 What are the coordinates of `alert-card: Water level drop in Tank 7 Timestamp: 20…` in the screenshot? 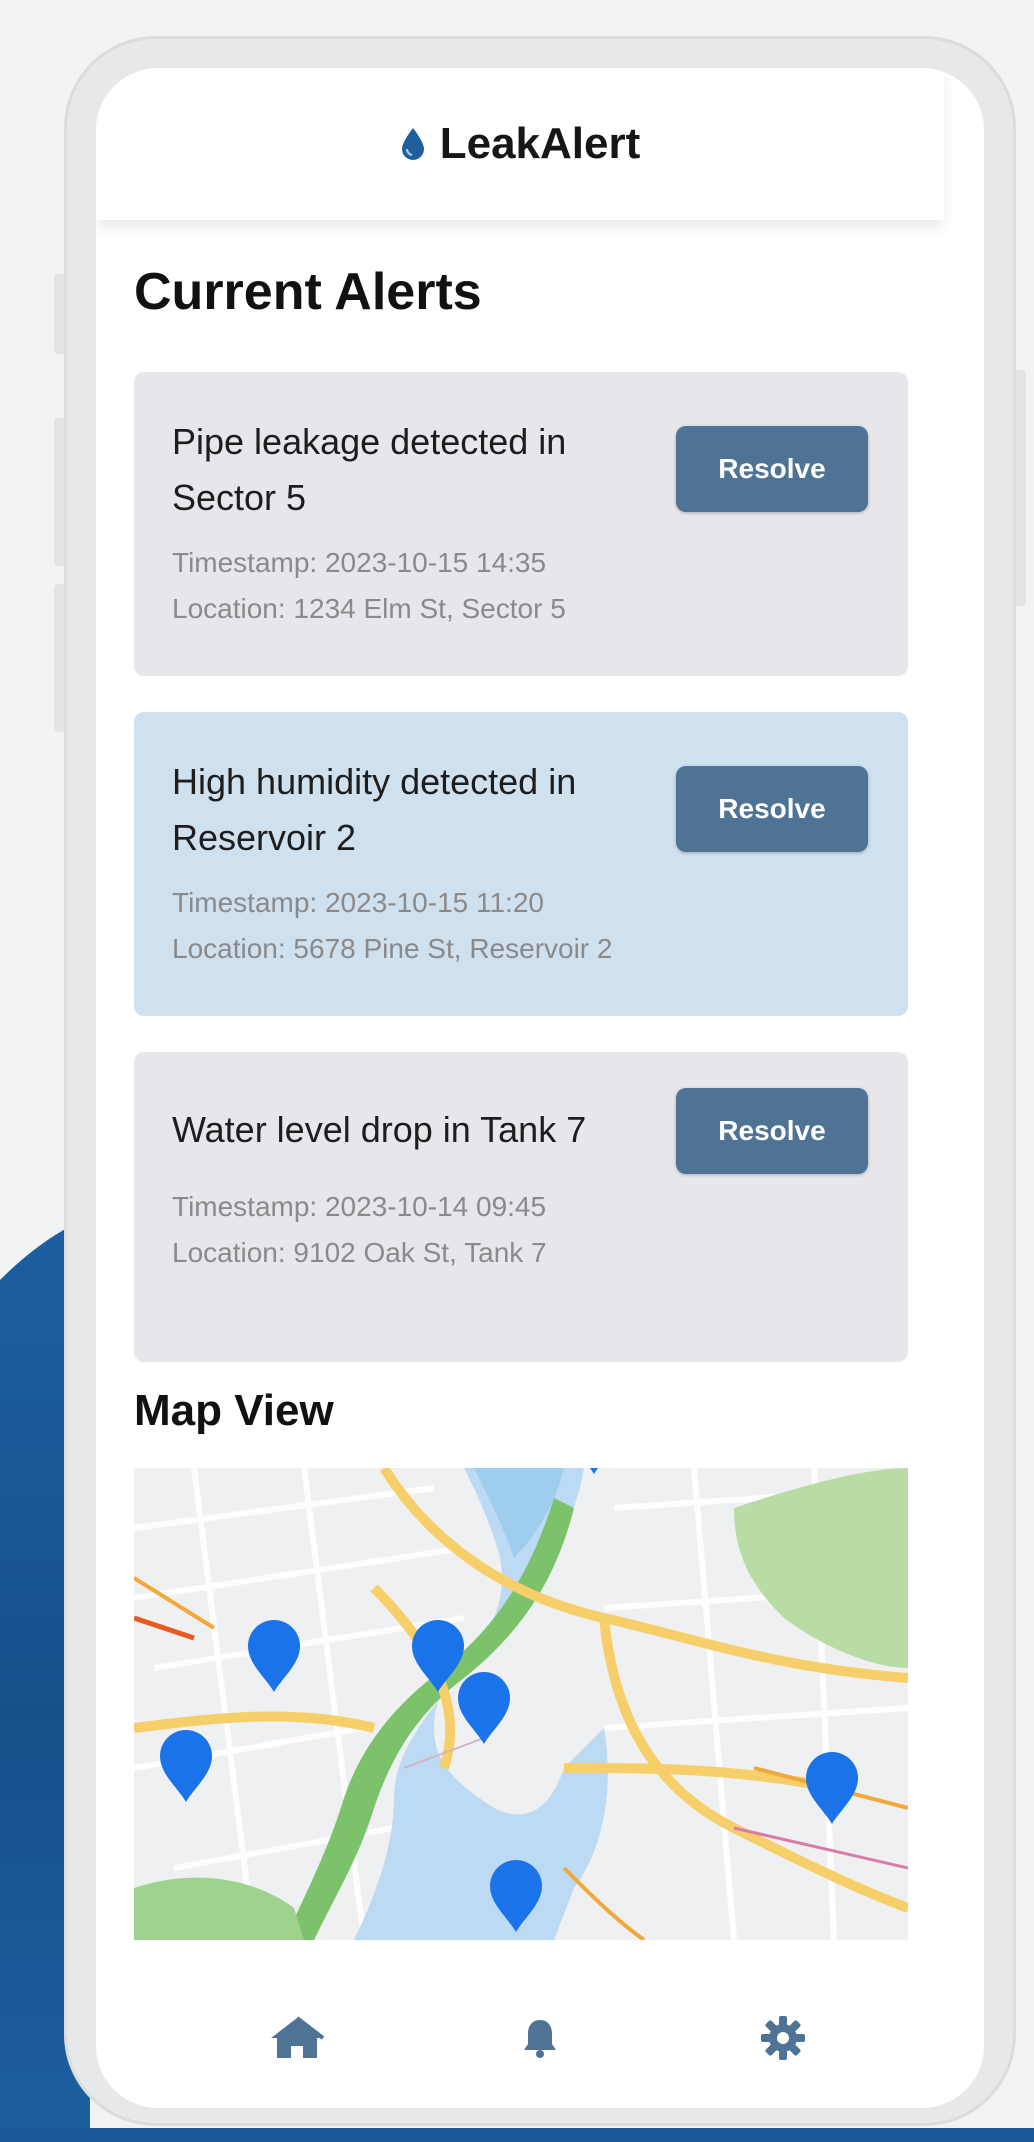 It's located at (521, 1207).